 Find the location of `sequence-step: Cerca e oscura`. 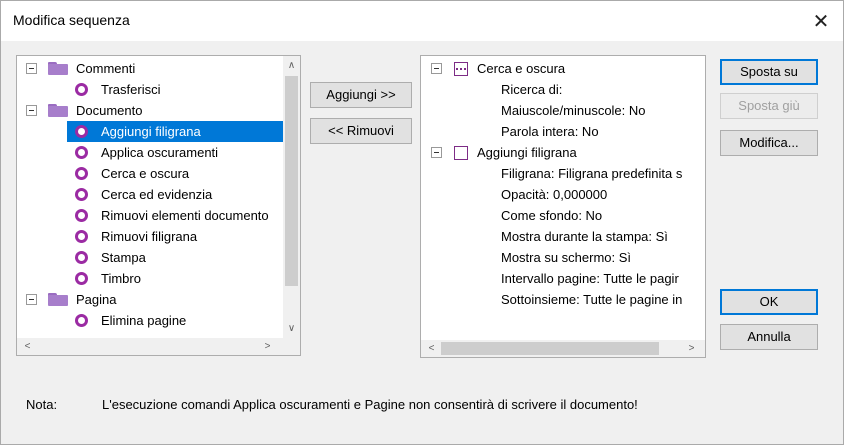

sequence-step: Cerca e oscura is located at coordinates (563, 68).